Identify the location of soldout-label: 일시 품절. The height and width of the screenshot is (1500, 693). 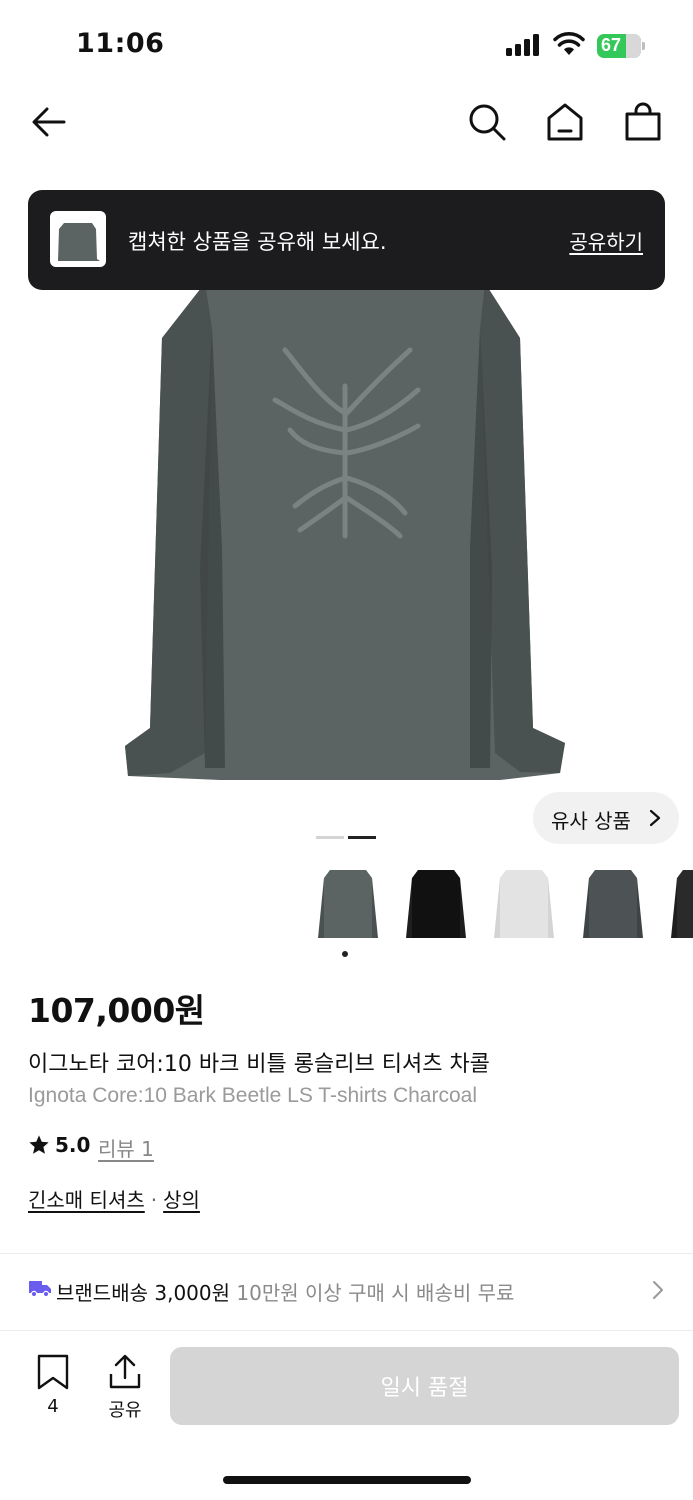
(424, 1388).